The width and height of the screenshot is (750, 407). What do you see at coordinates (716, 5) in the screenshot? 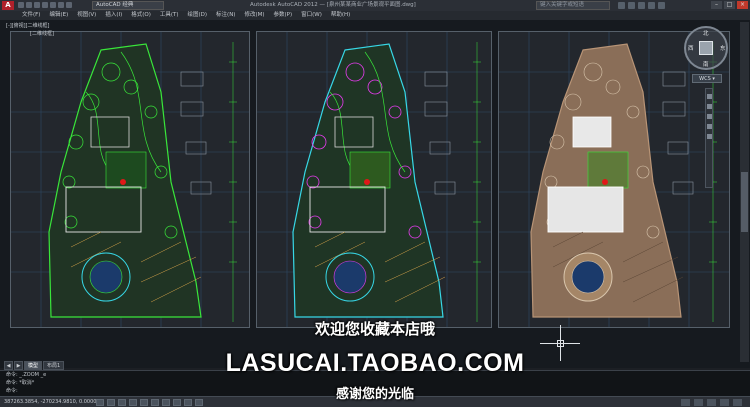
I see `minimize-button: –` at bounding box center [716, 5].